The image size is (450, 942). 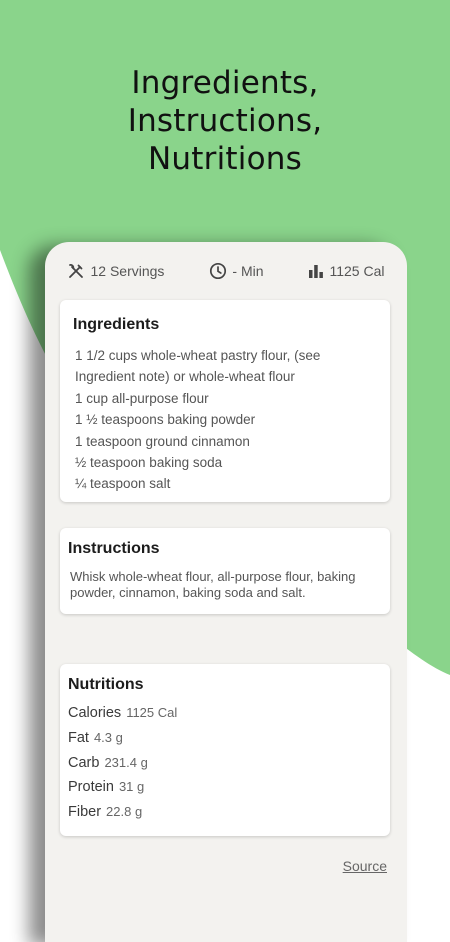 What do you see at coordinates (165, 420) in the screenshot?
I see `ingredient-line: 1 ½ teaspoons baking powder` at bounding box center [165, 420].